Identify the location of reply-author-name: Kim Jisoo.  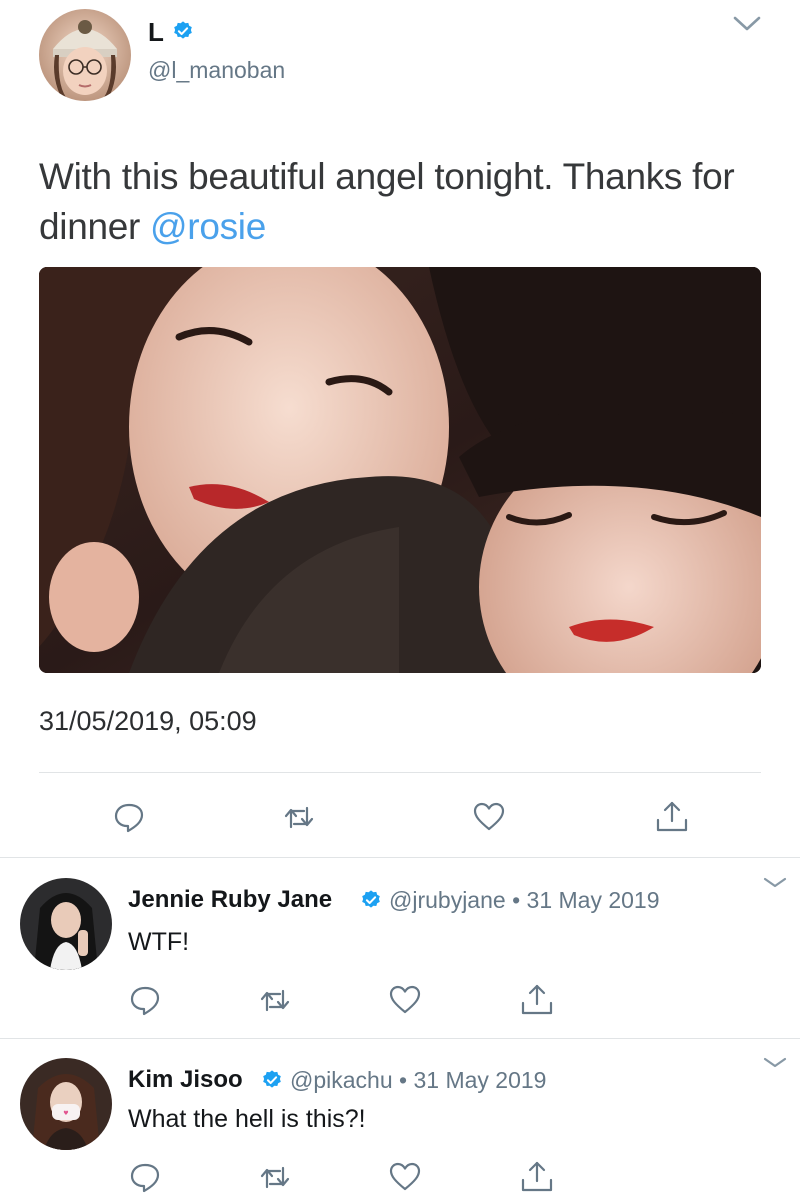
(185, 1080).